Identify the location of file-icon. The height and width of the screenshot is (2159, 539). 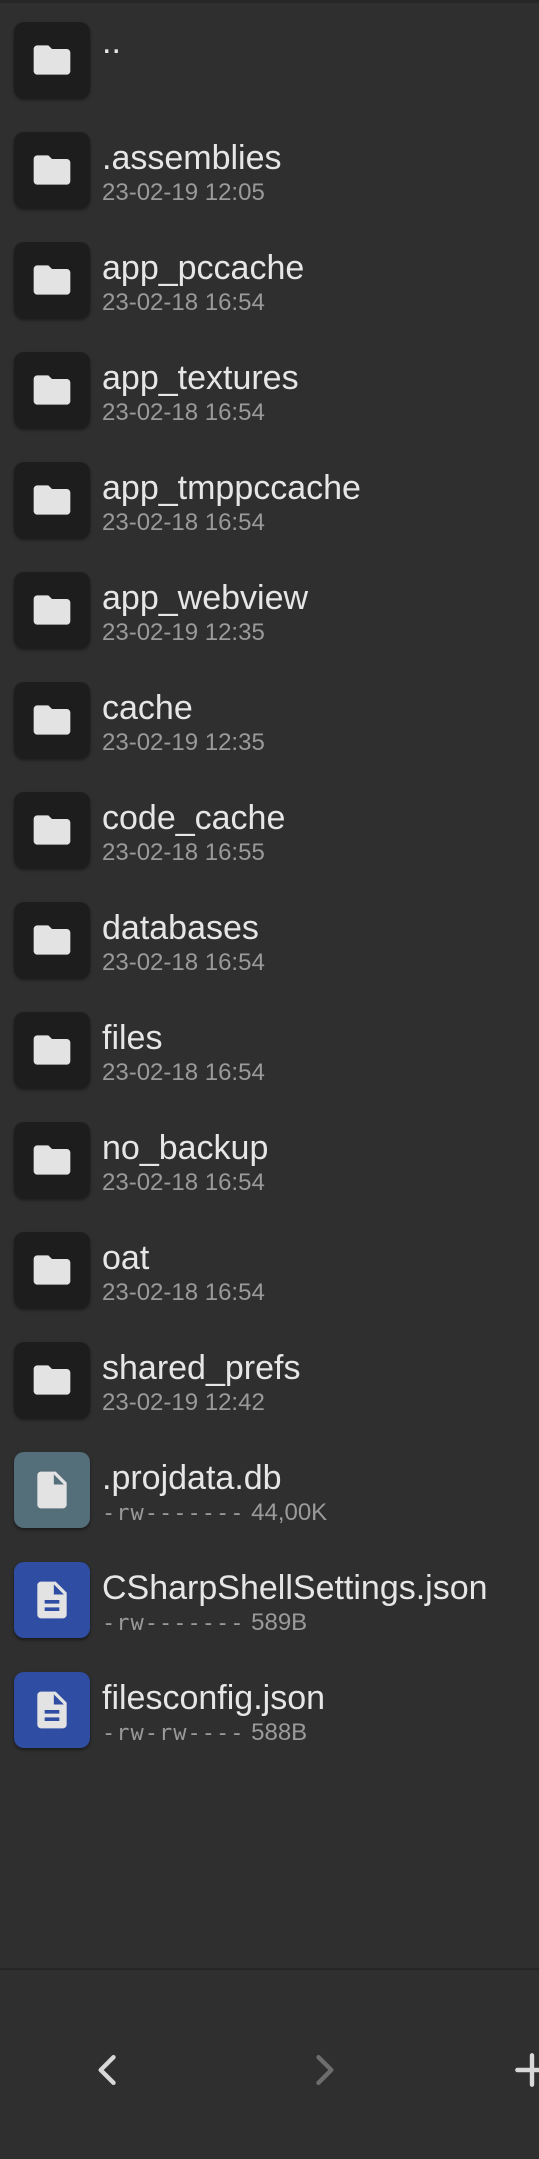
(52, 1490).